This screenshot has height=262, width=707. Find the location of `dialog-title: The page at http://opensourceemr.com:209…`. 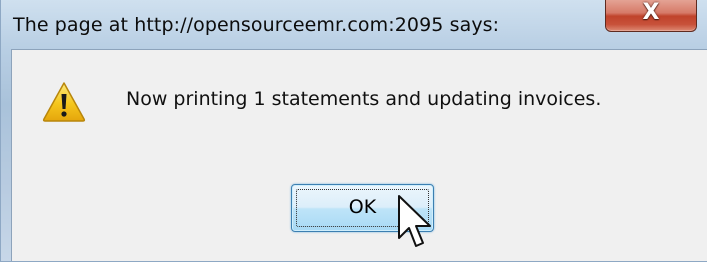

dialog-title: The page at http://opensourceemr.com:209… is located at coordinates (256, 25).